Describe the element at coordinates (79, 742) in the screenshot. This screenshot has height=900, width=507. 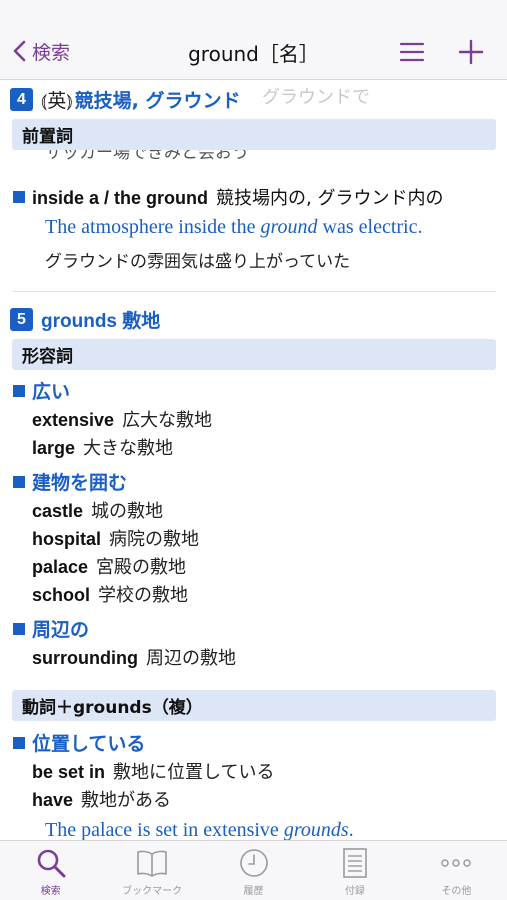
I see `collocation-group-heading: 位置している` at that location.